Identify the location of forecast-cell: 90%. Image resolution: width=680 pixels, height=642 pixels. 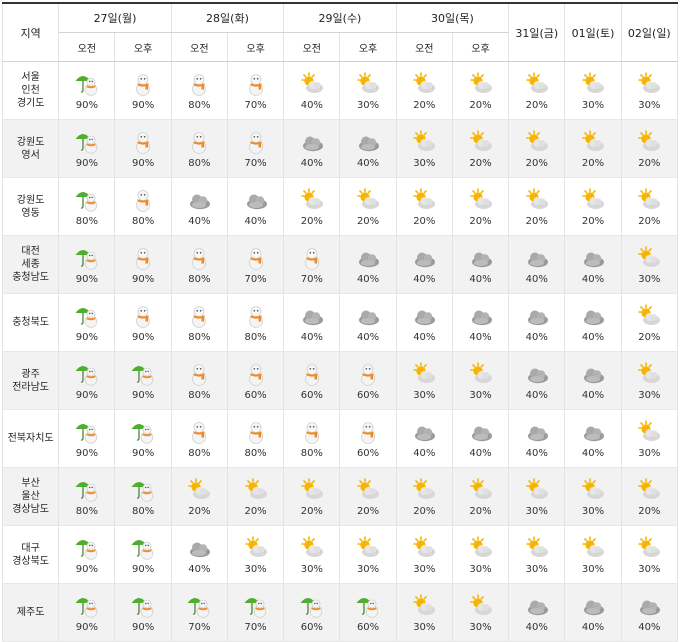
(87, 612).